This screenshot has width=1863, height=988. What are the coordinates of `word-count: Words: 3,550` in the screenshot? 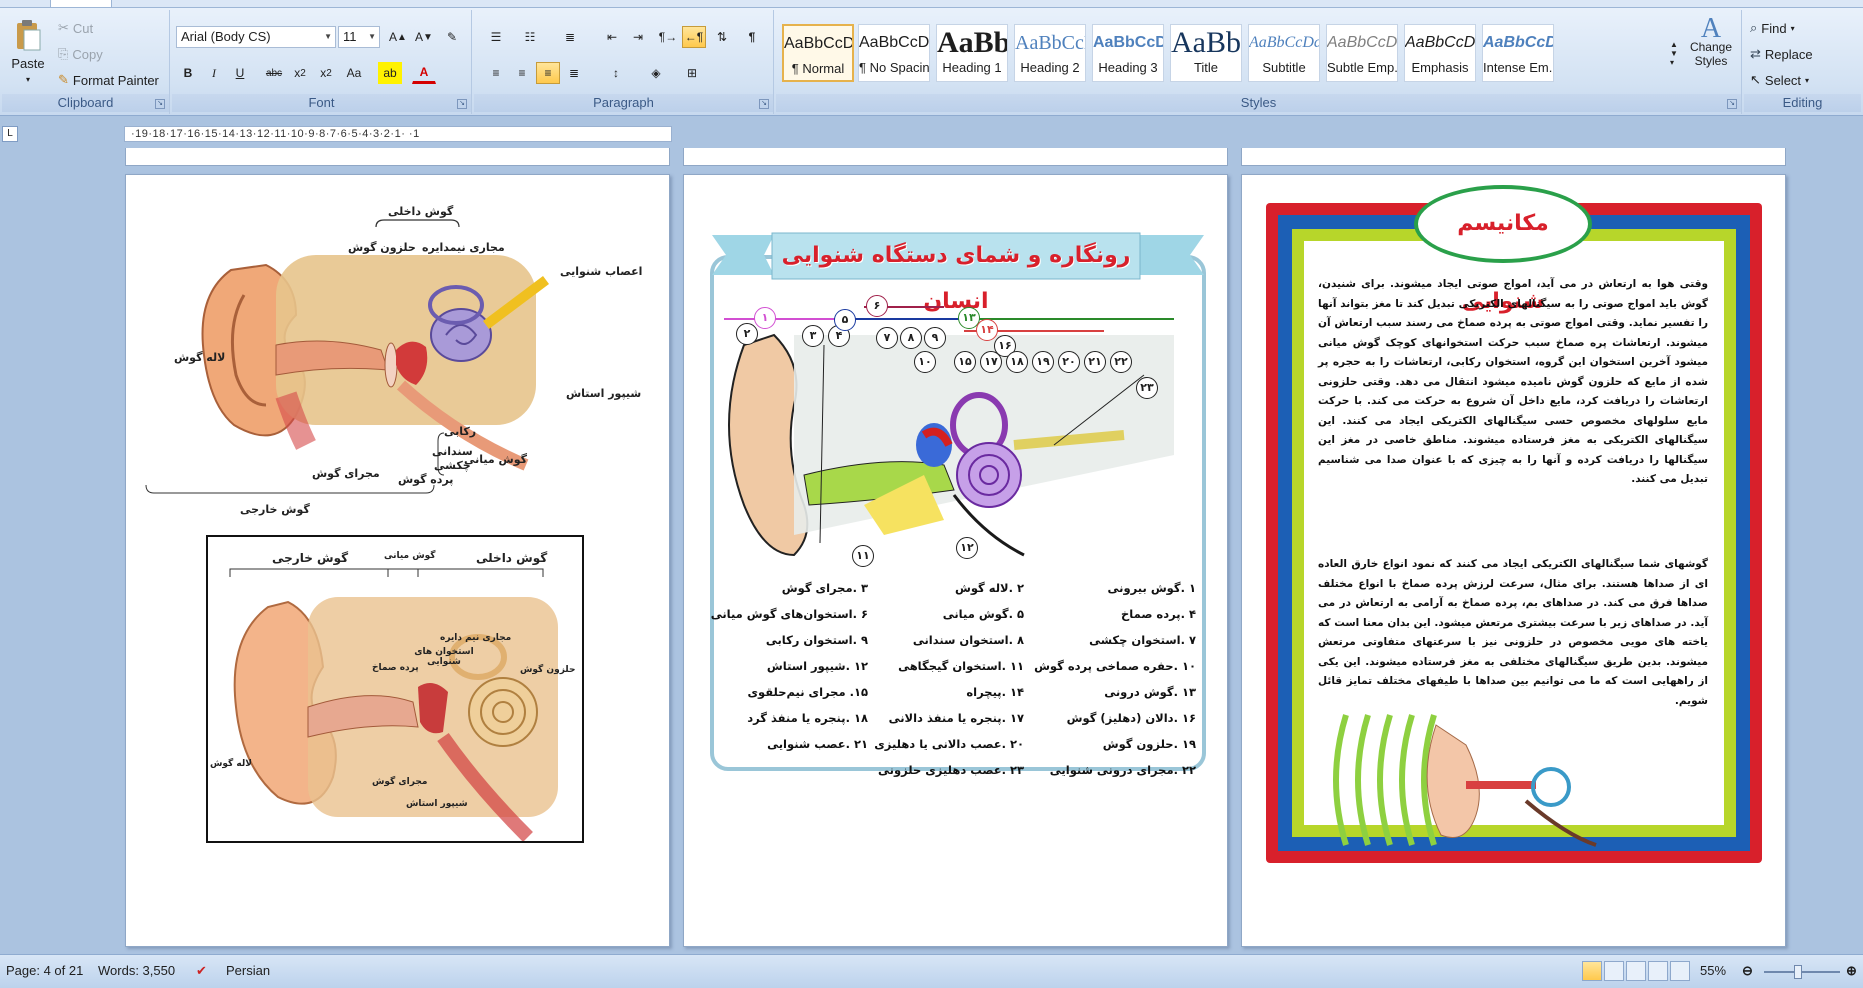 It's located at (136, 970).